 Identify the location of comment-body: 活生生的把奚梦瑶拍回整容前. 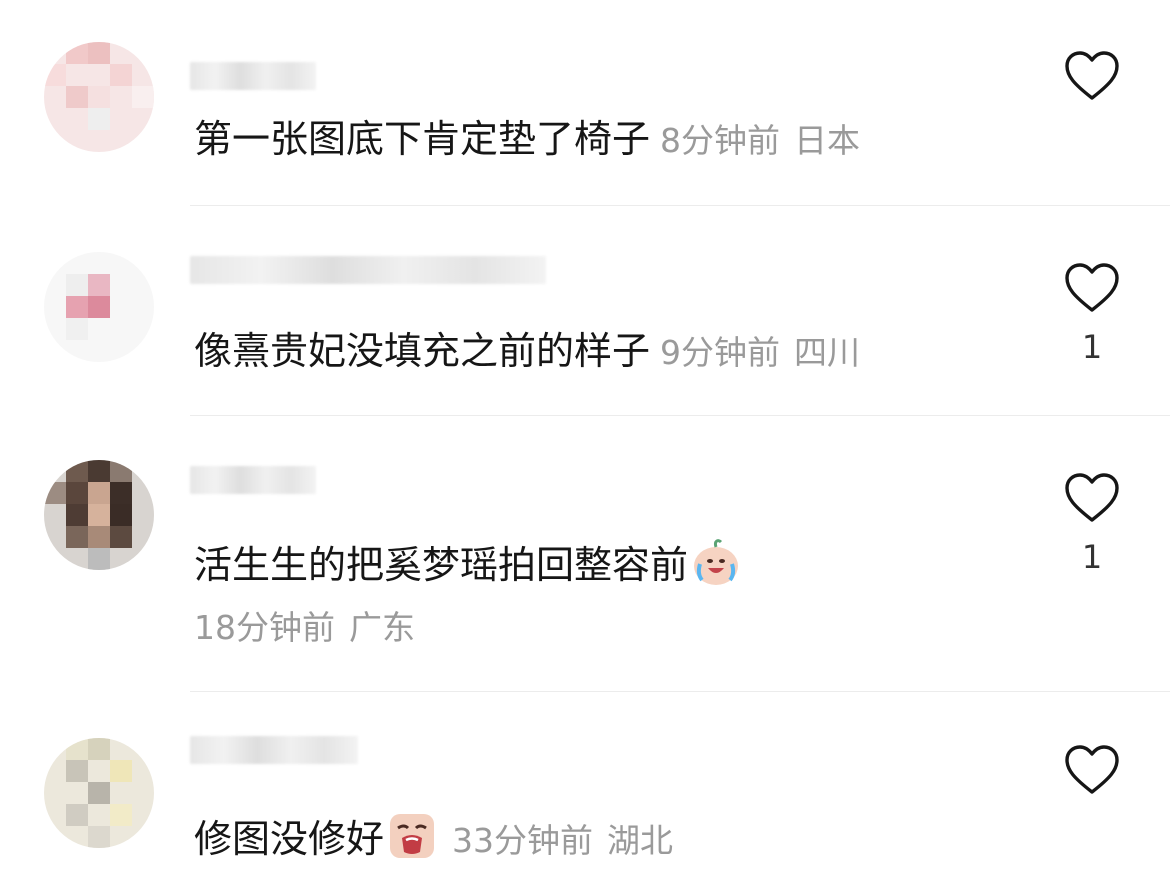
(441, 565).